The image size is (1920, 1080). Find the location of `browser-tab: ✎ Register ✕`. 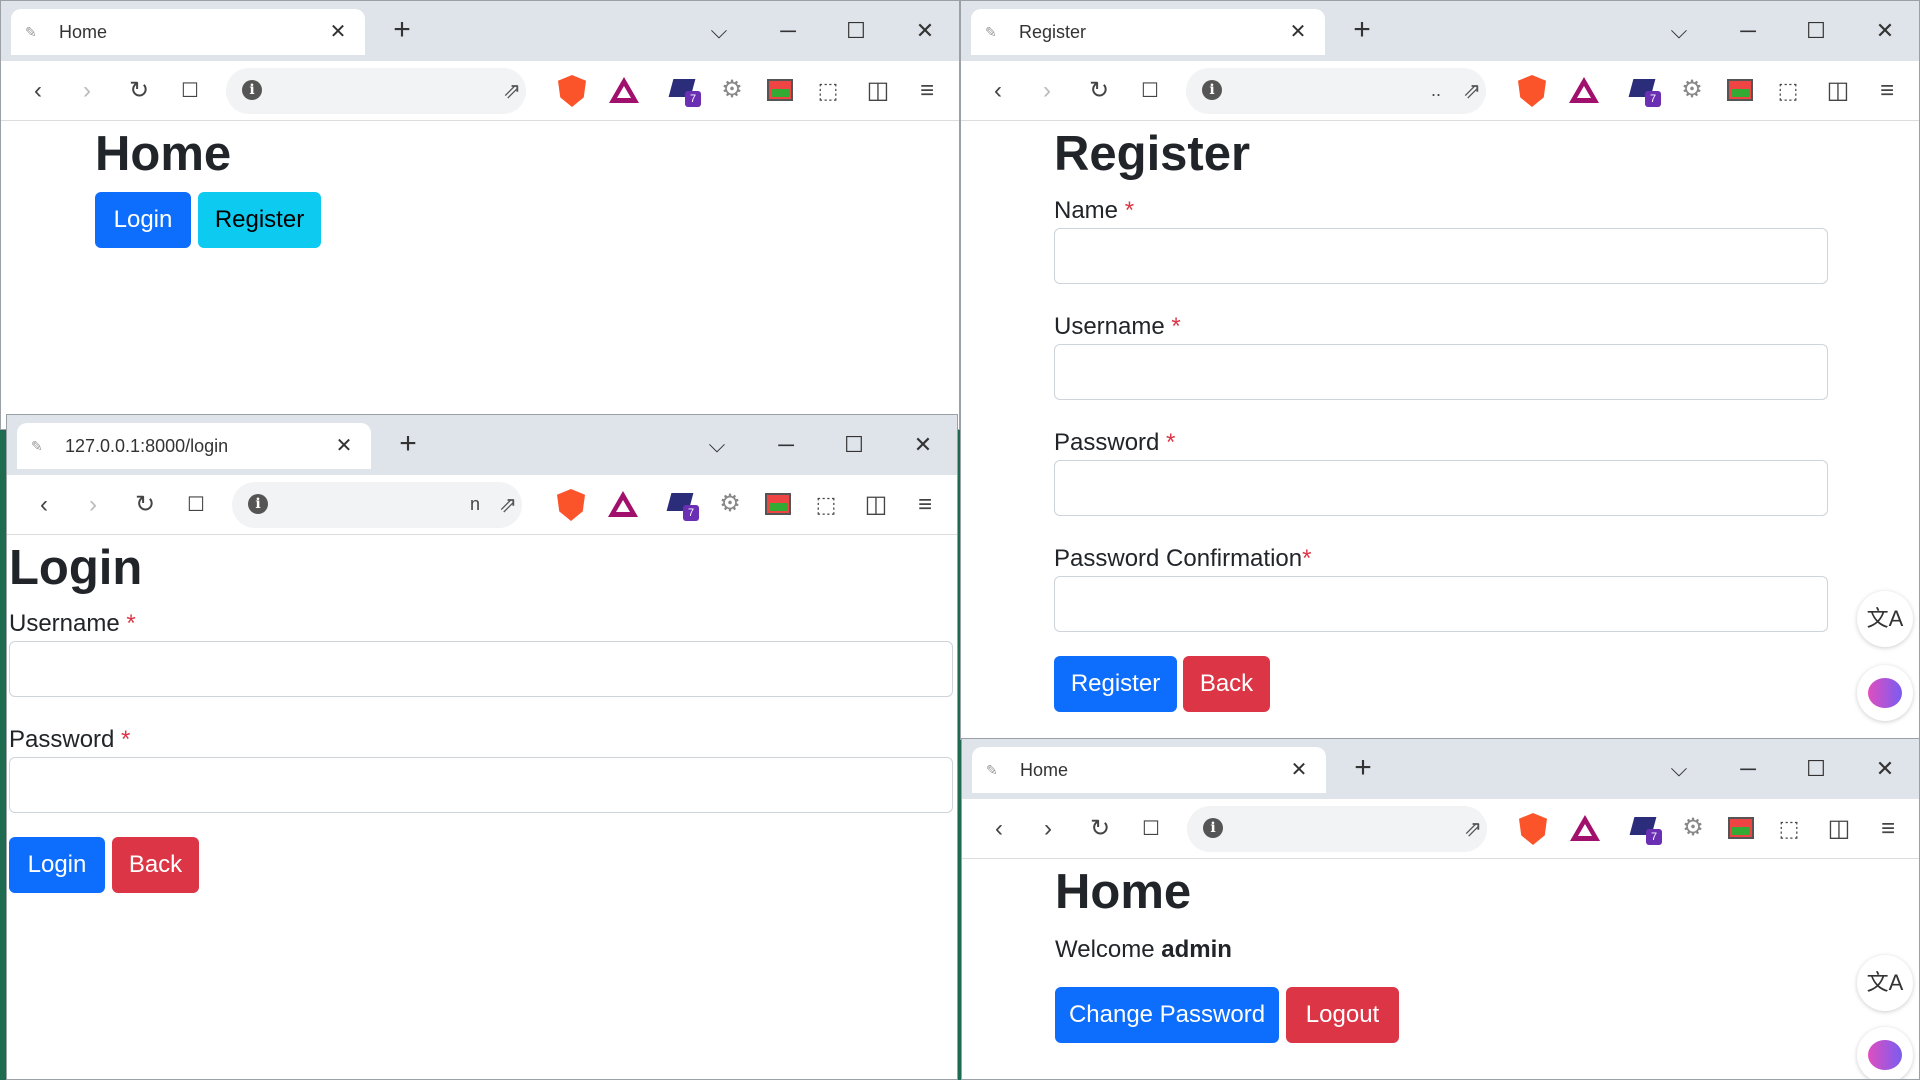

browser-tab: ✎ Register ✕ is located at coordinates (1148, 32).